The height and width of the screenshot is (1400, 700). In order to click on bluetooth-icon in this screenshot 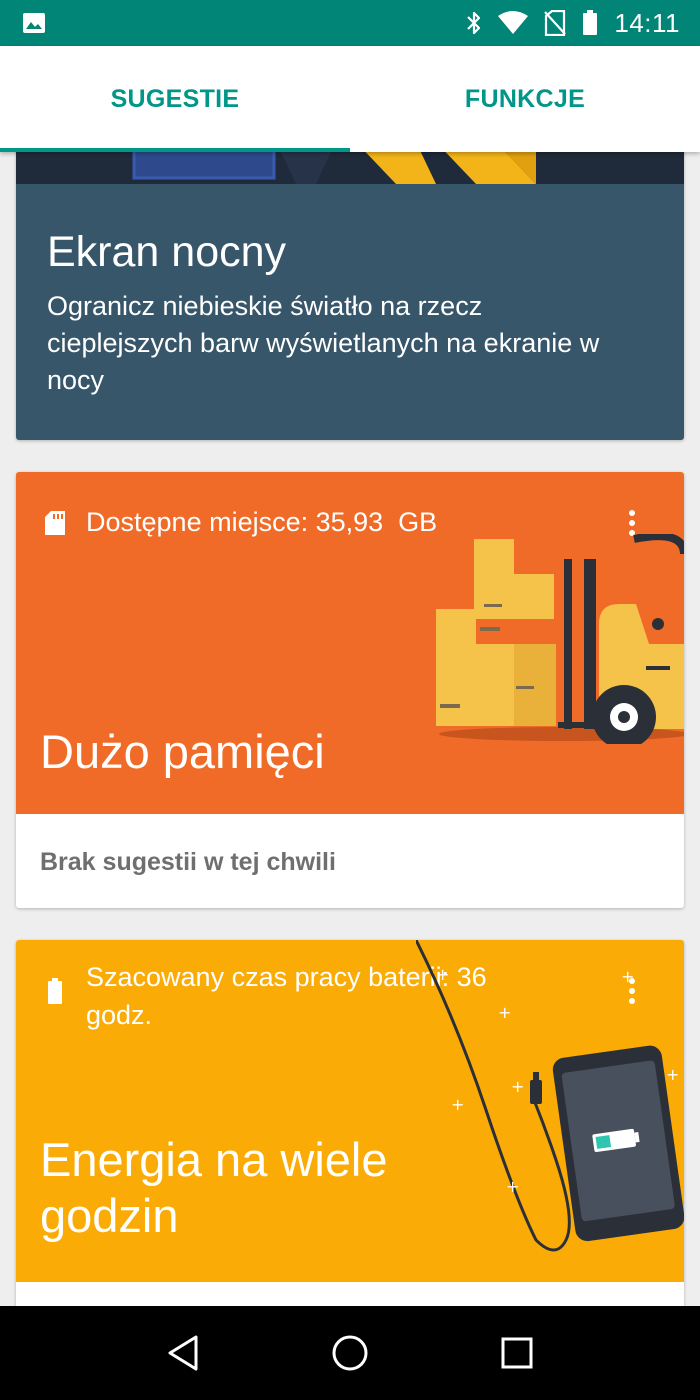, I will do `click(474, 23)`.